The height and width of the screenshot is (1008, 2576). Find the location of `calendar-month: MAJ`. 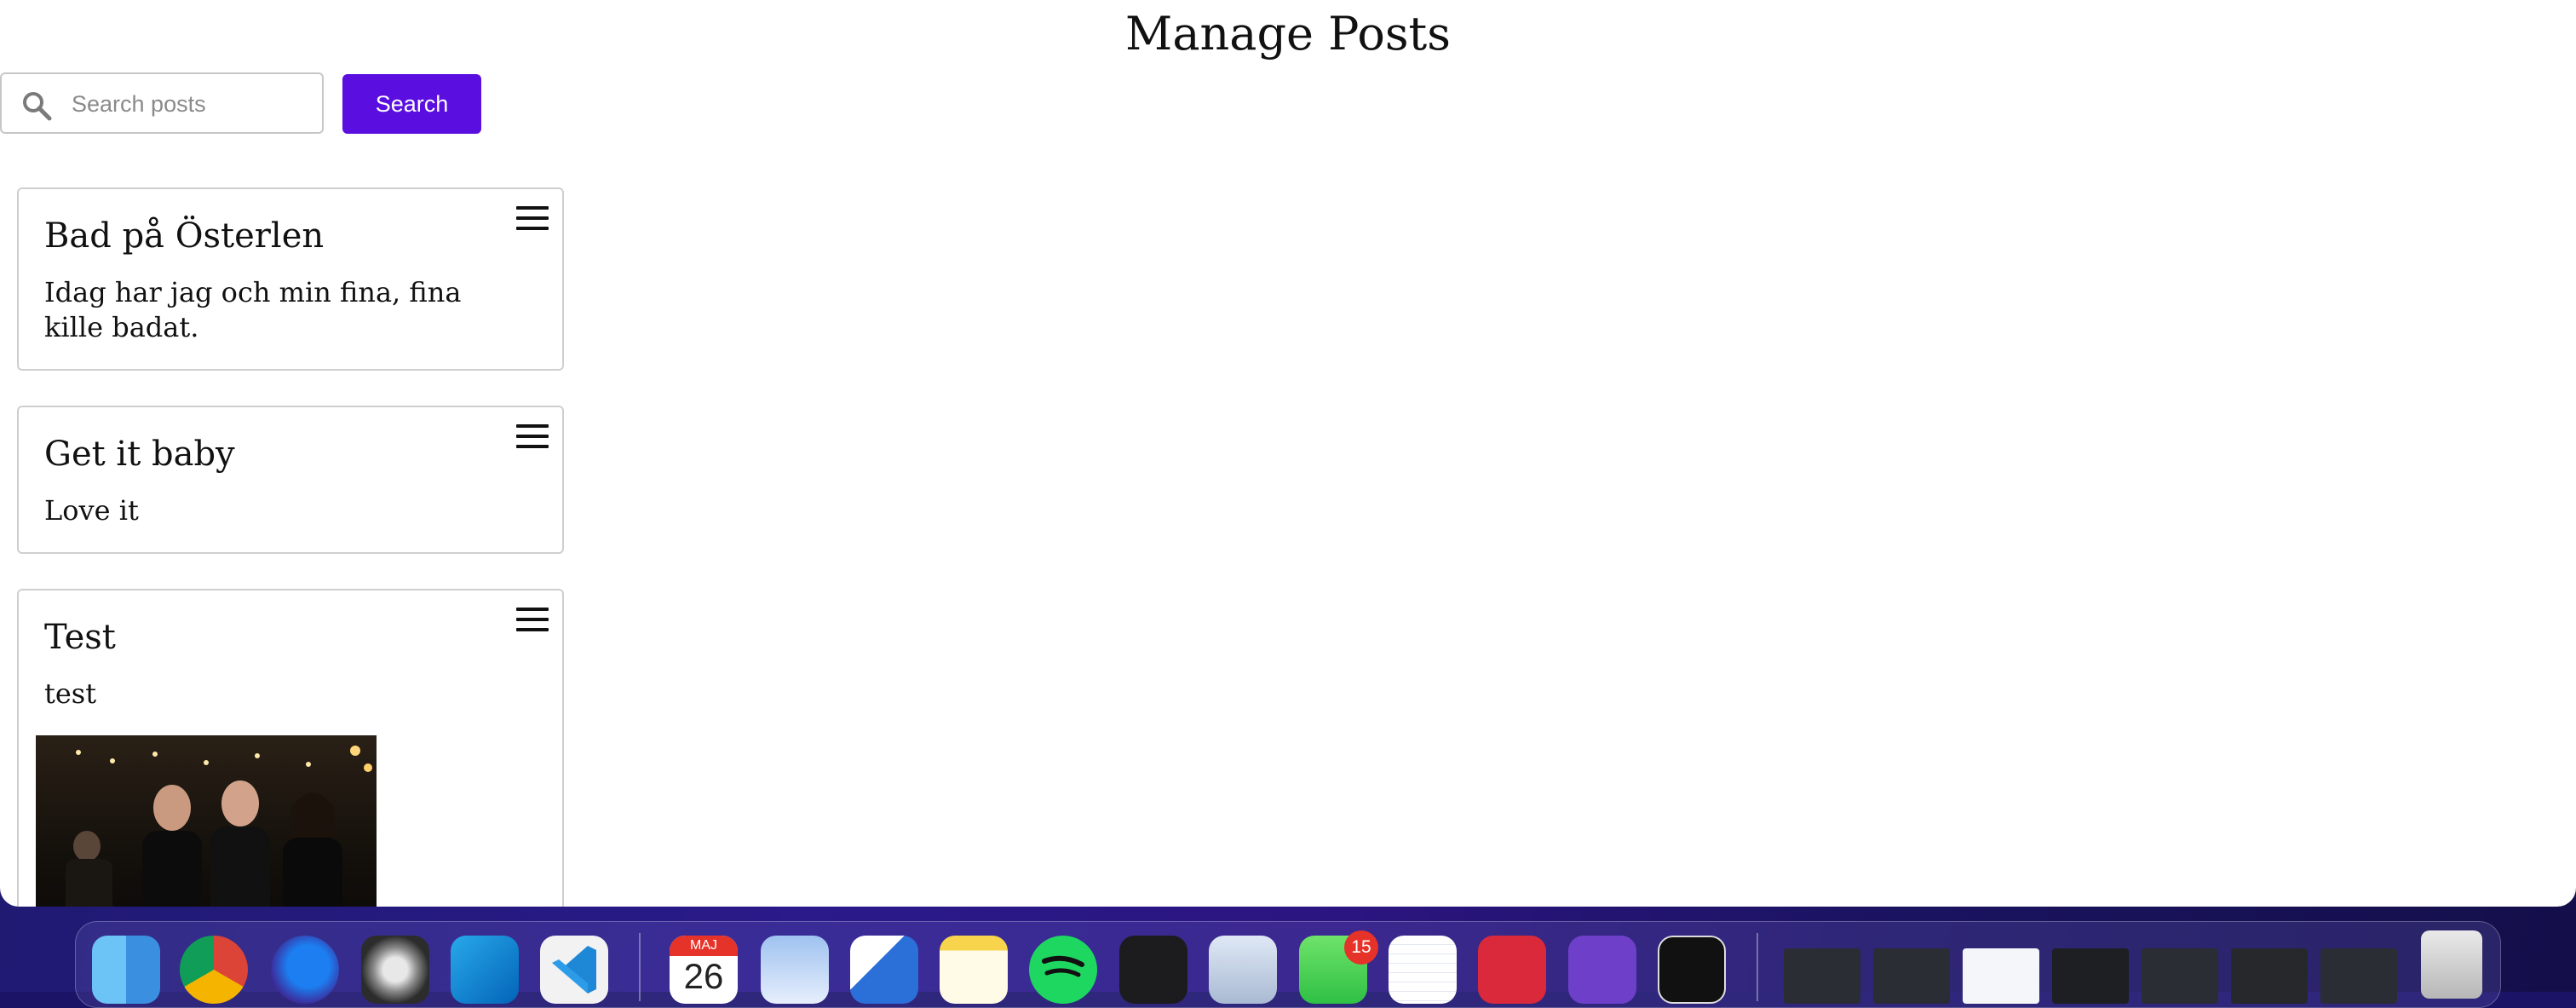

calendar-month: MAJ is located at coordinates (704, 946).